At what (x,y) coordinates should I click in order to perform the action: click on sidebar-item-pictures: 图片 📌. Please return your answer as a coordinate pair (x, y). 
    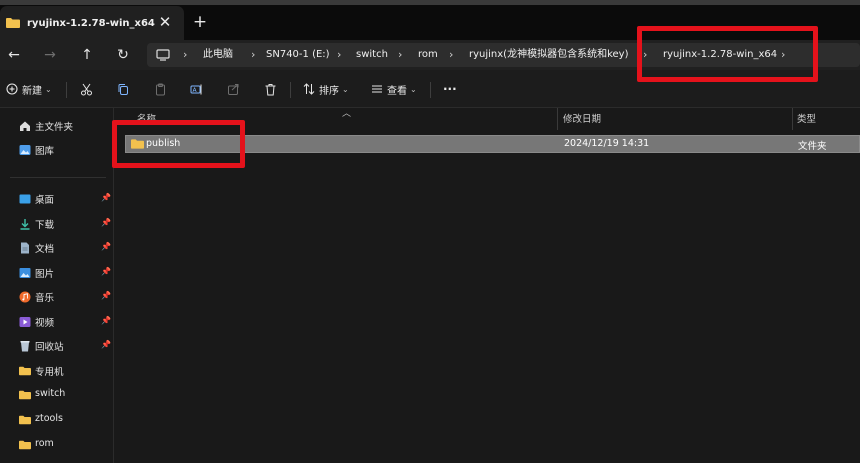
    Looking at the image, I should click on (57, 273).